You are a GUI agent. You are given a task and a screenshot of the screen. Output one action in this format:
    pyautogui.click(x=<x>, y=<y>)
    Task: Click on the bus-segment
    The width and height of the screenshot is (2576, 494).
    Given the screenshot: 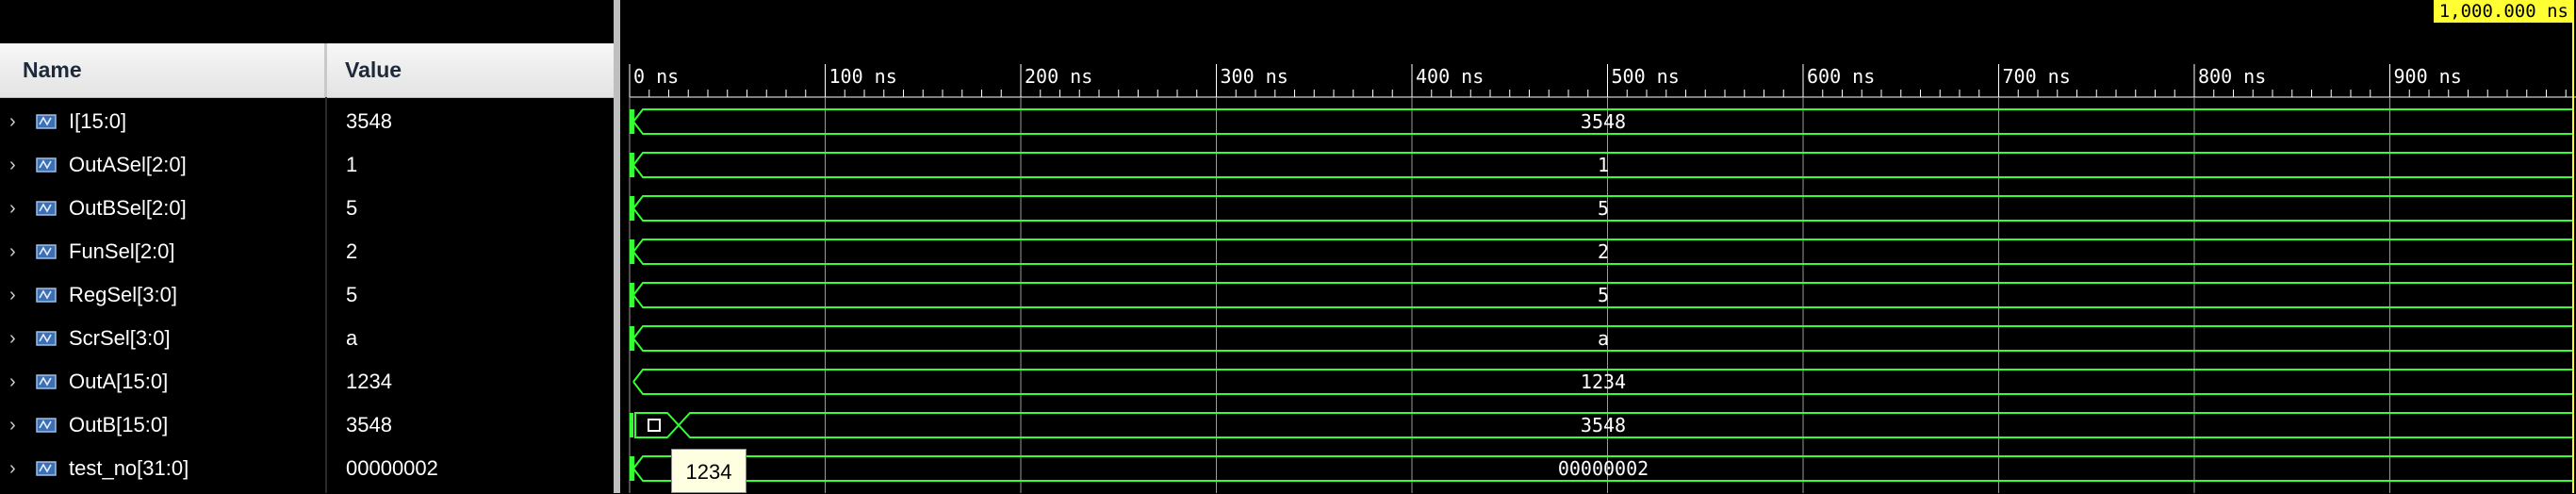 What is the action you would take?
    pyautogui.click(x=657, y=425)
    